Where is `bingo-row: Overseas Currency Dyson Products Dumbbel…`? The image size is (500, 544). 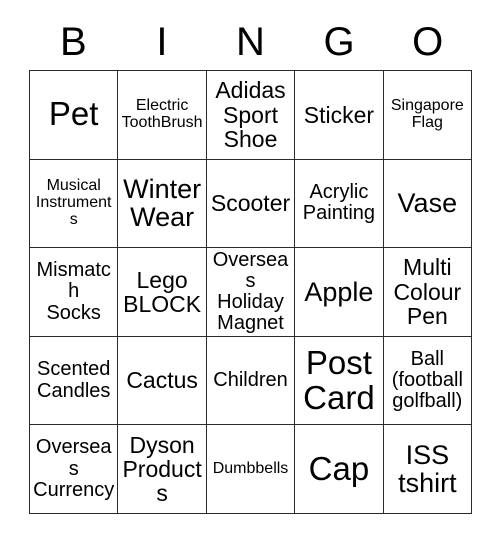 bingo-row: Overseas Currency Dyson Products Dumbbel… is located at coordinates (251, 469).